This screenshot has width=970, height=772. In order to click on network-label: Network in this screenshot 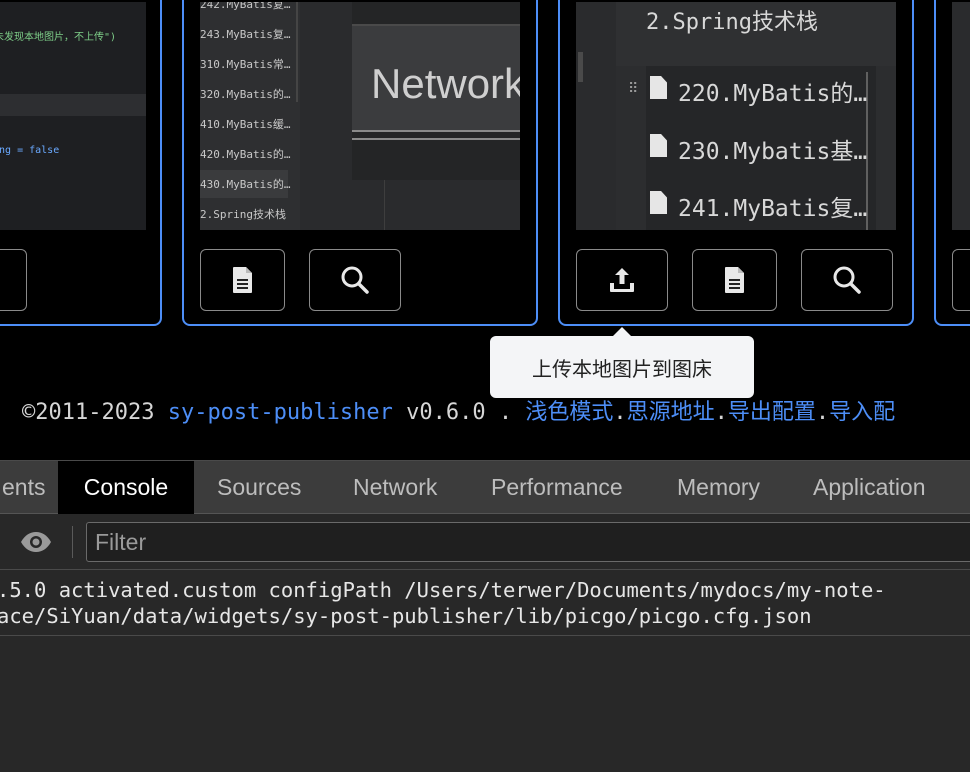, I will do `click(445, 83)`.